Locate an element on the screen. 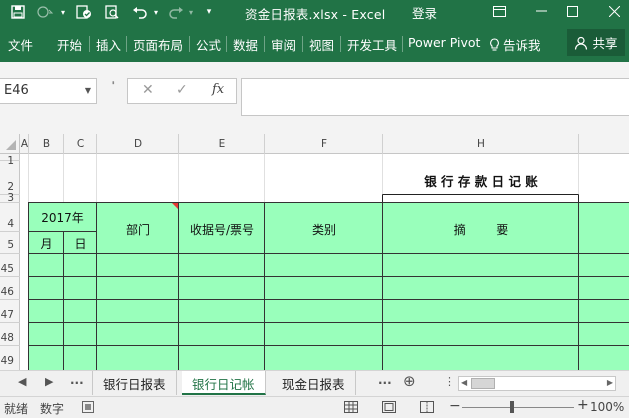  row-header-46: 46 is located at coordinates (8, 292).